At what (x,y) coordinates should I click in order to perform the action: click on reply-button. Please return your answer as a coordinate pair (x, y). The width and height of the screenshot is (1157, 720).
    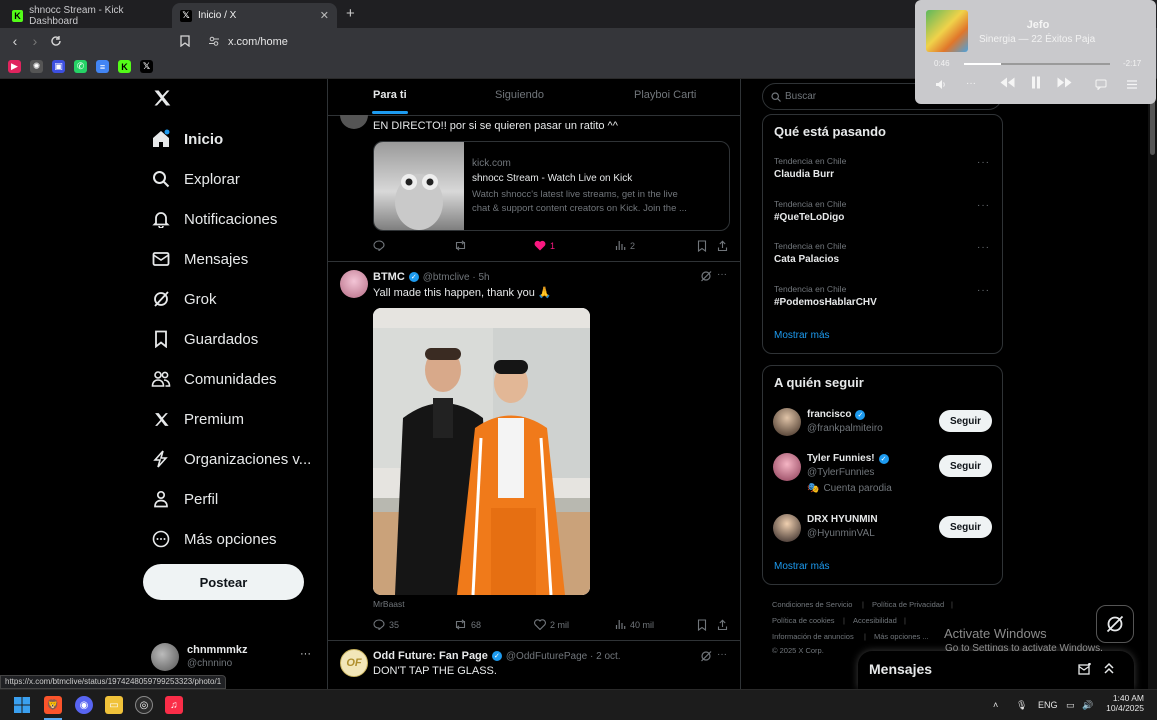
    Looking at the image, I should click on (381, 245).